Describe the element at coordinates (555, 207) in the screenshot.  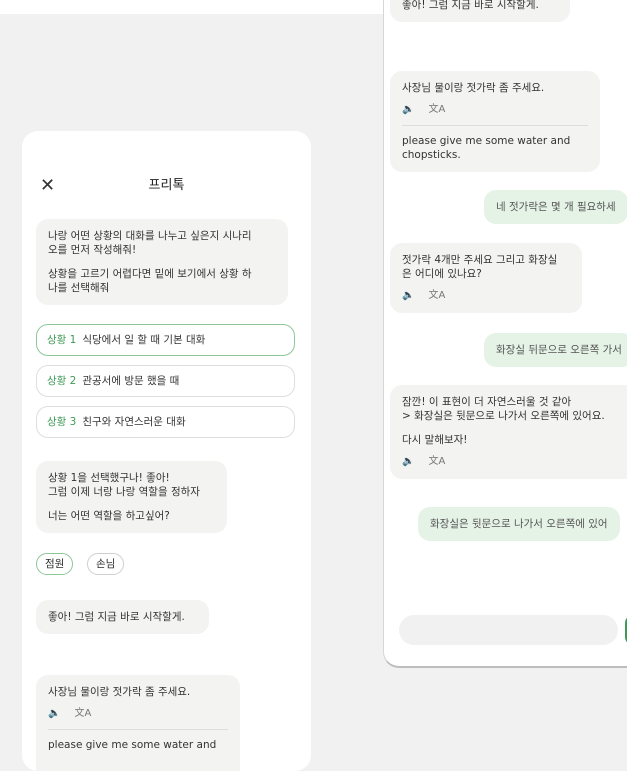
I see `user-message: 네 젓가락은 몇 개 필요하세` at that location.